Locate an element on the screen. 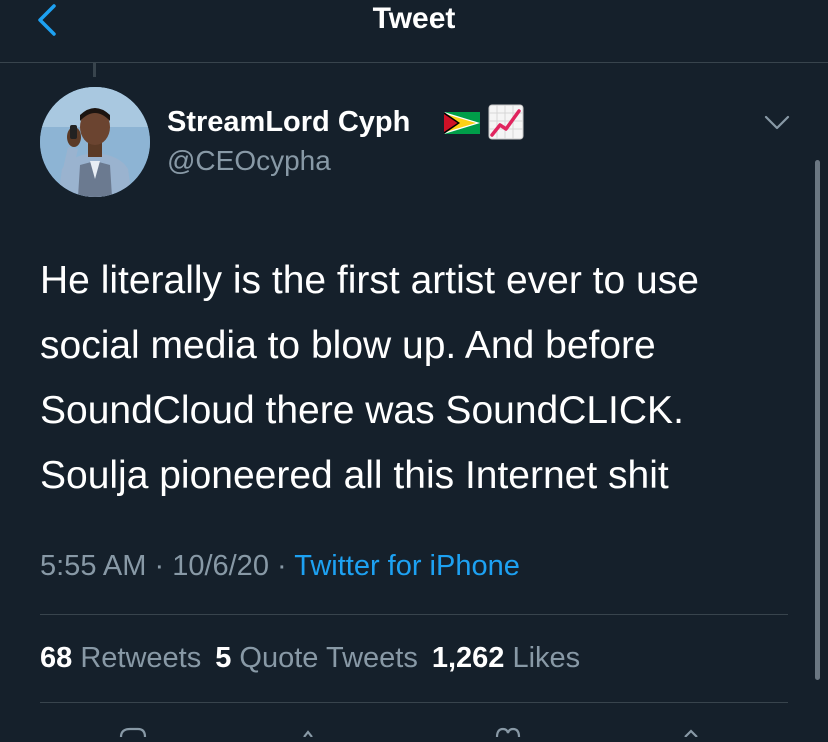 The width and height of the screenshot is (828, 742). retweet-icon is located at coordinates (308, 734).